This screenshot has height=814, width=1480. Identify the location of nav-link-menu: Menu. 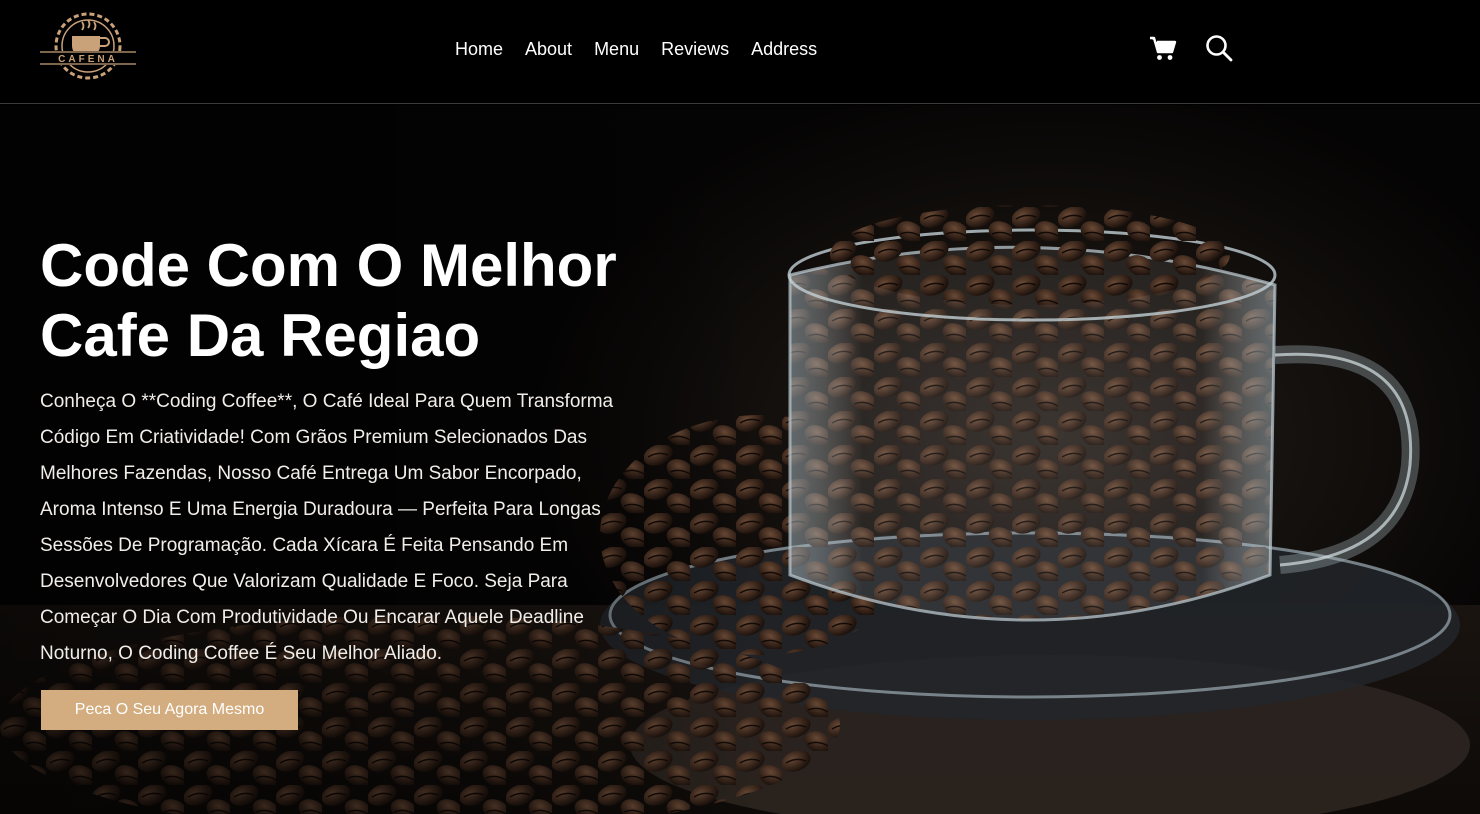
(616, 49).